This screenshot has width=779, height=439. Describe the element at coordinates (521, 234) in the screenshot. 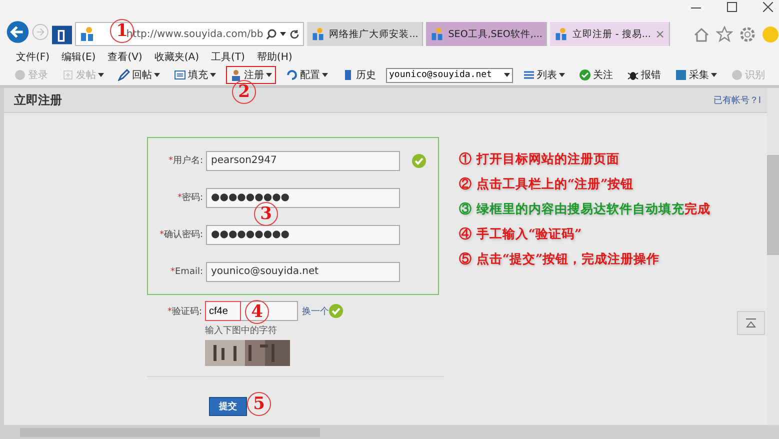

I see `instruction-text: ④ 手工输入“验证码”` at that location.